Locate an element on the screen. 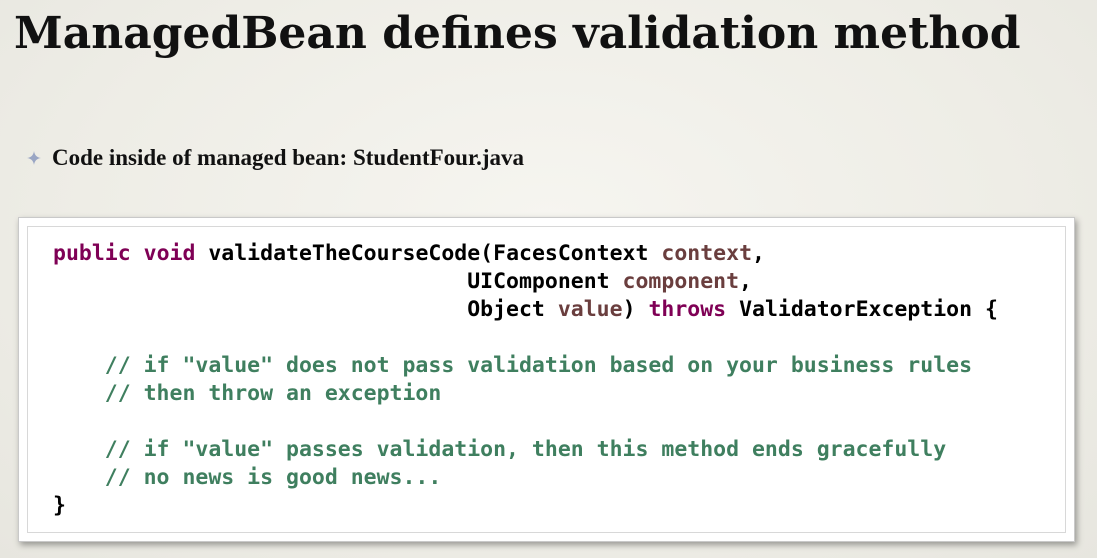  code-keyword: throws is located at coordinates (687, 309).